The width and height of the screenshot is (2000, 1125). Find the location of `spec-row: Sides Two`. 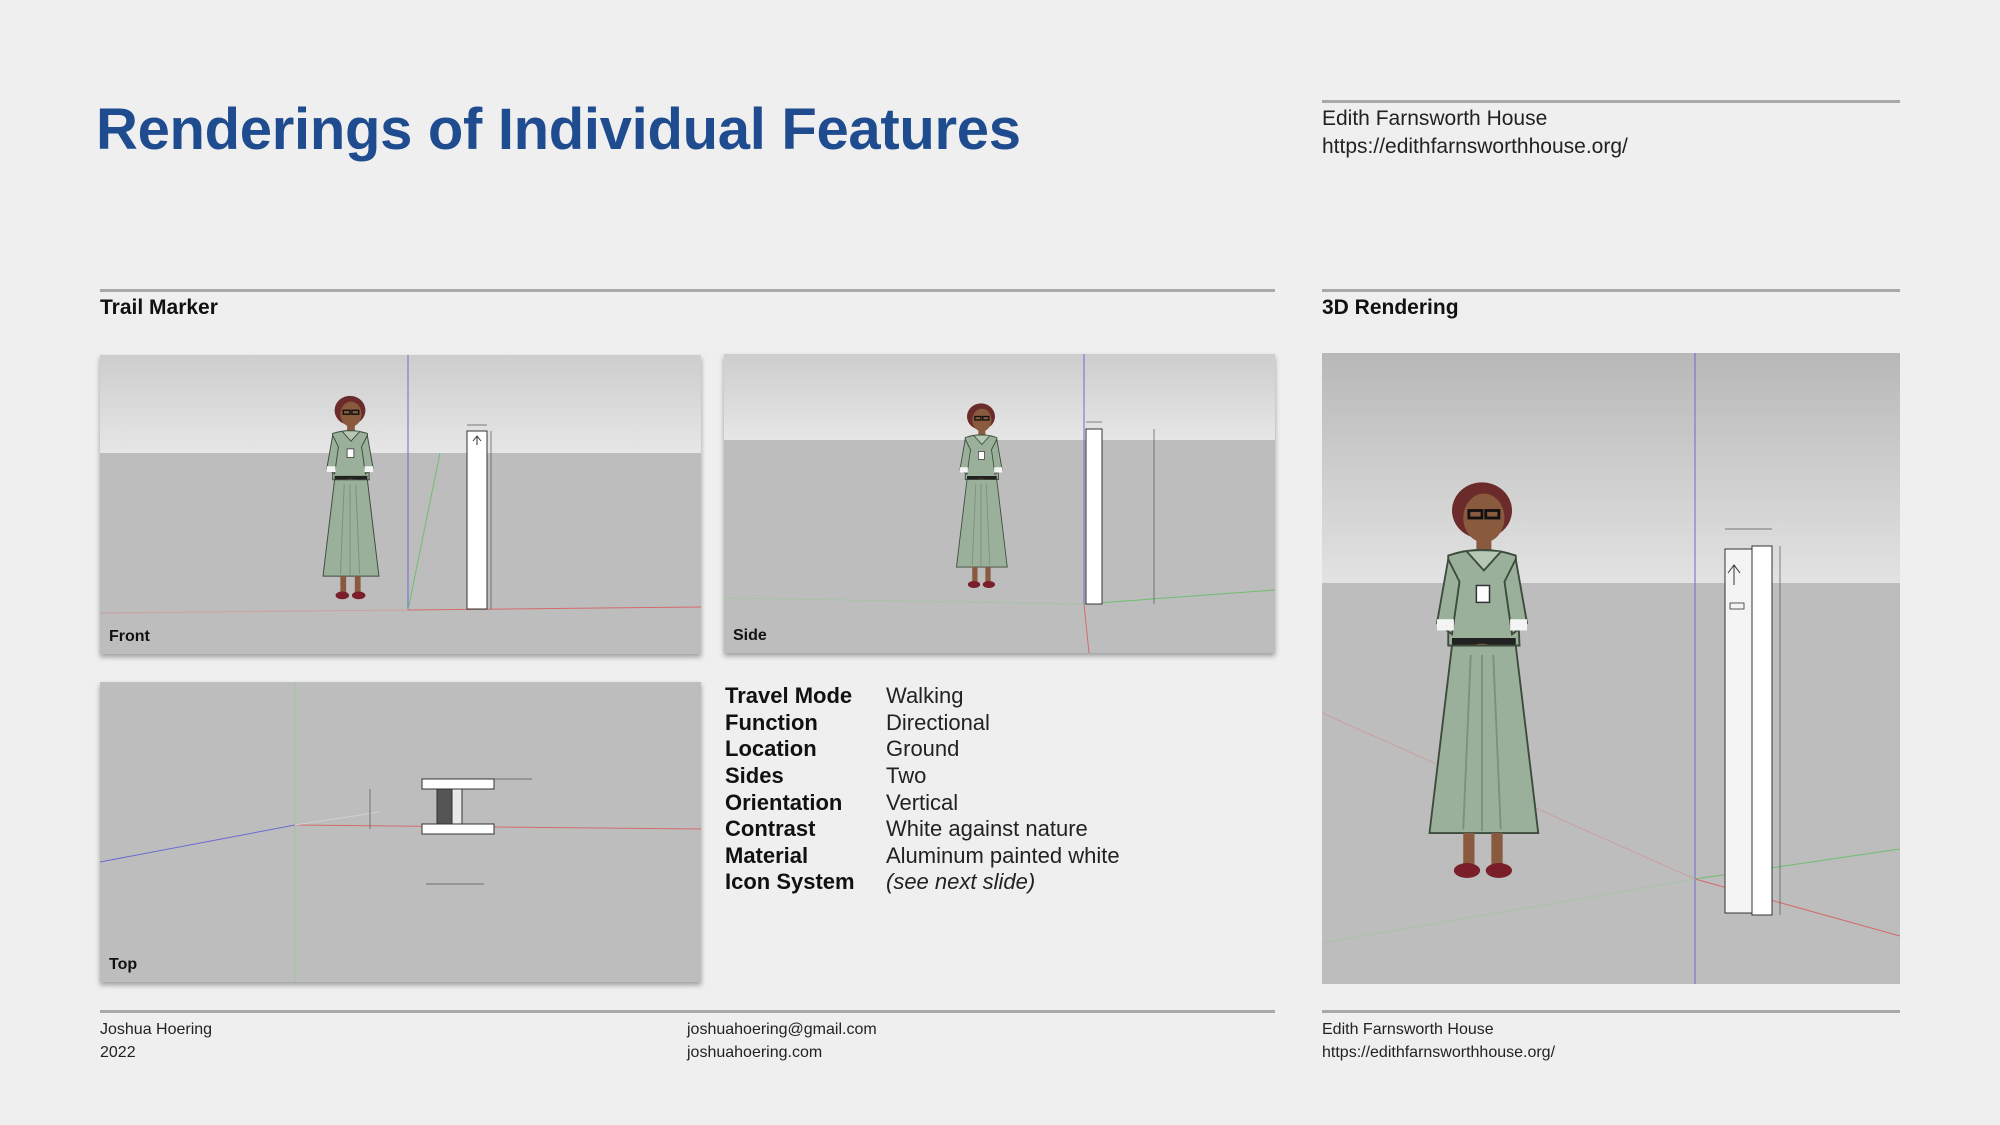

spec-row: Sides Two is located at coordinates (922, 776).